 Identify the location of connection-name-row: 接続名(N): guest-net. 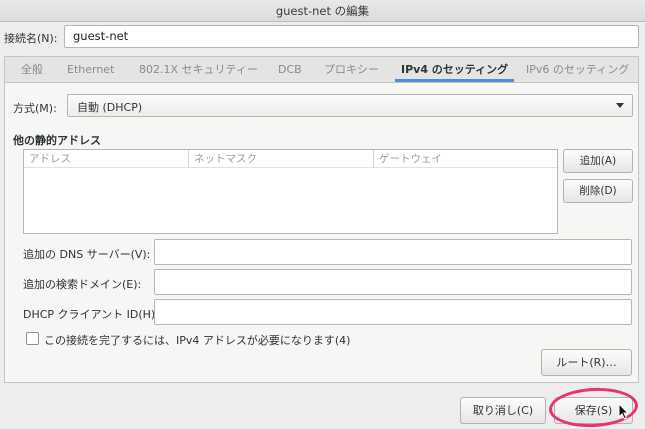
(322, 37).